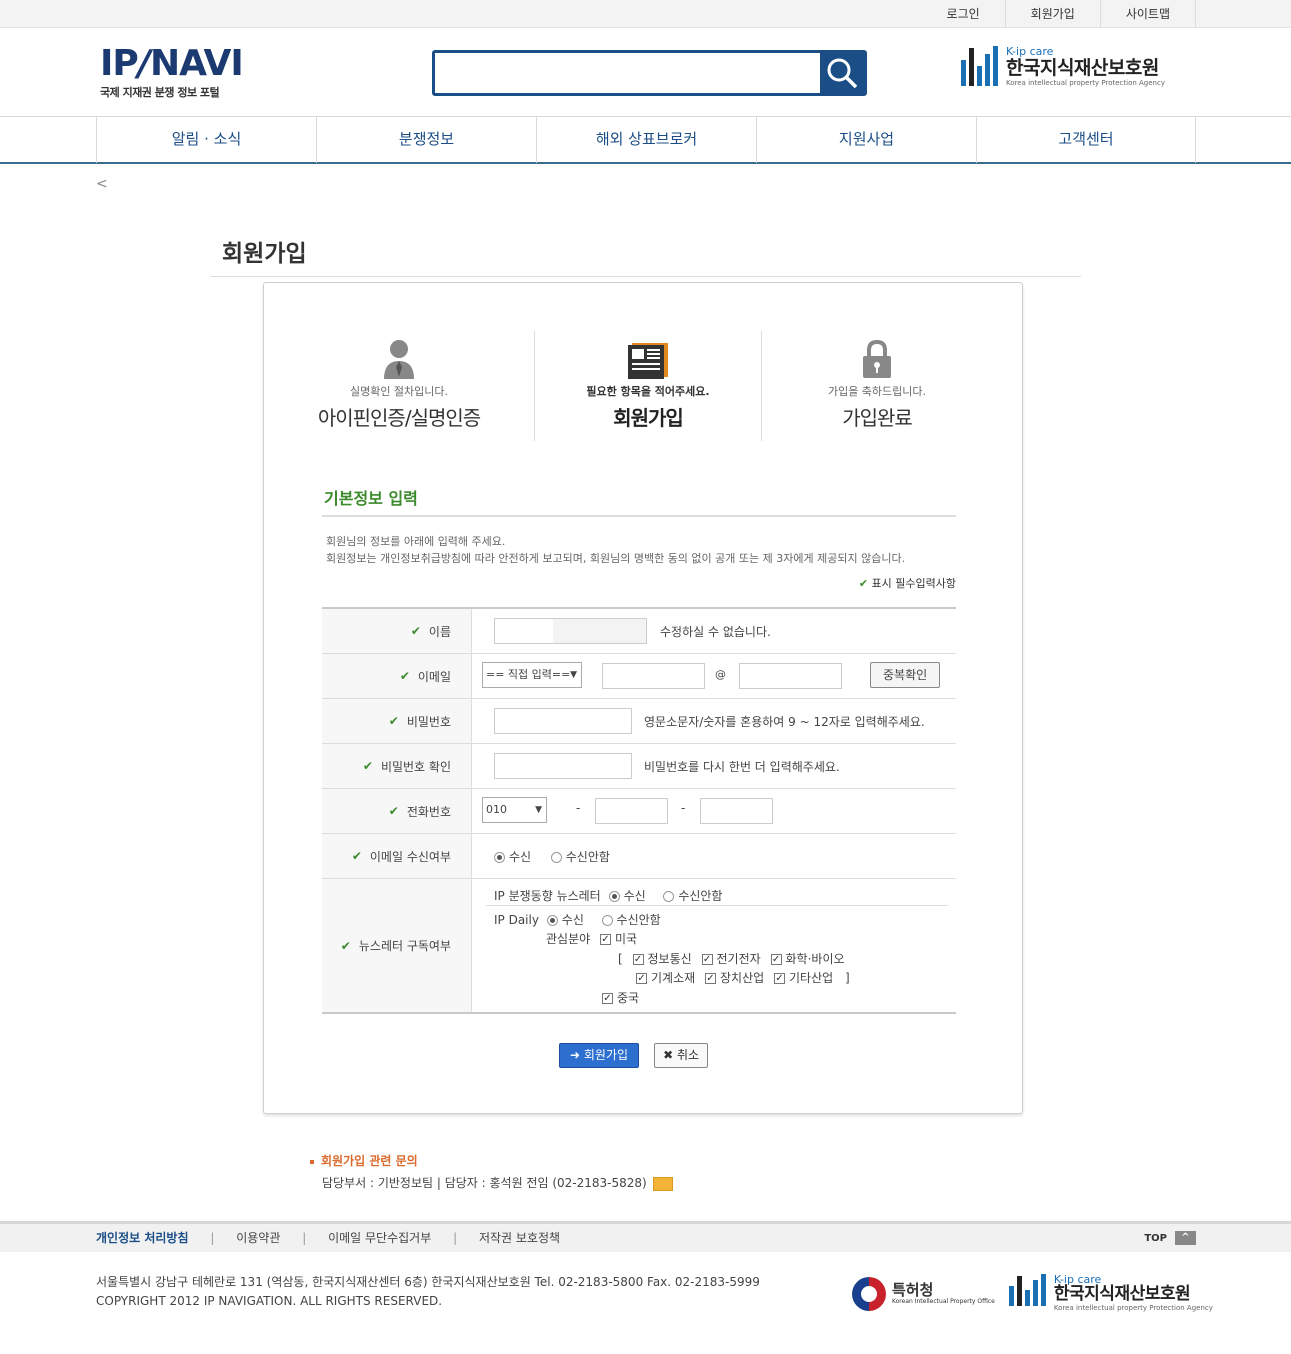  I want to click on interest-ict-checkbox: ✓, so click(638, 959).